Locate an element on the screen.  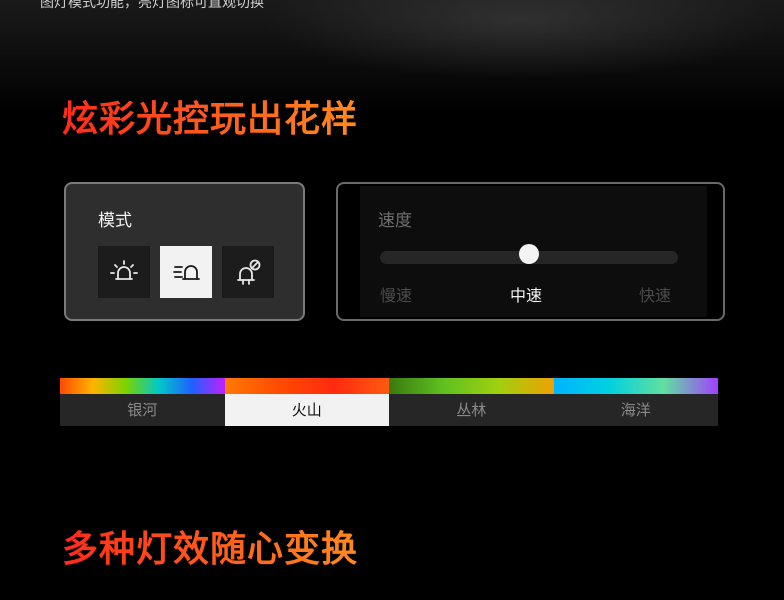
mode-button-steady is located at coordinates (124, 272).